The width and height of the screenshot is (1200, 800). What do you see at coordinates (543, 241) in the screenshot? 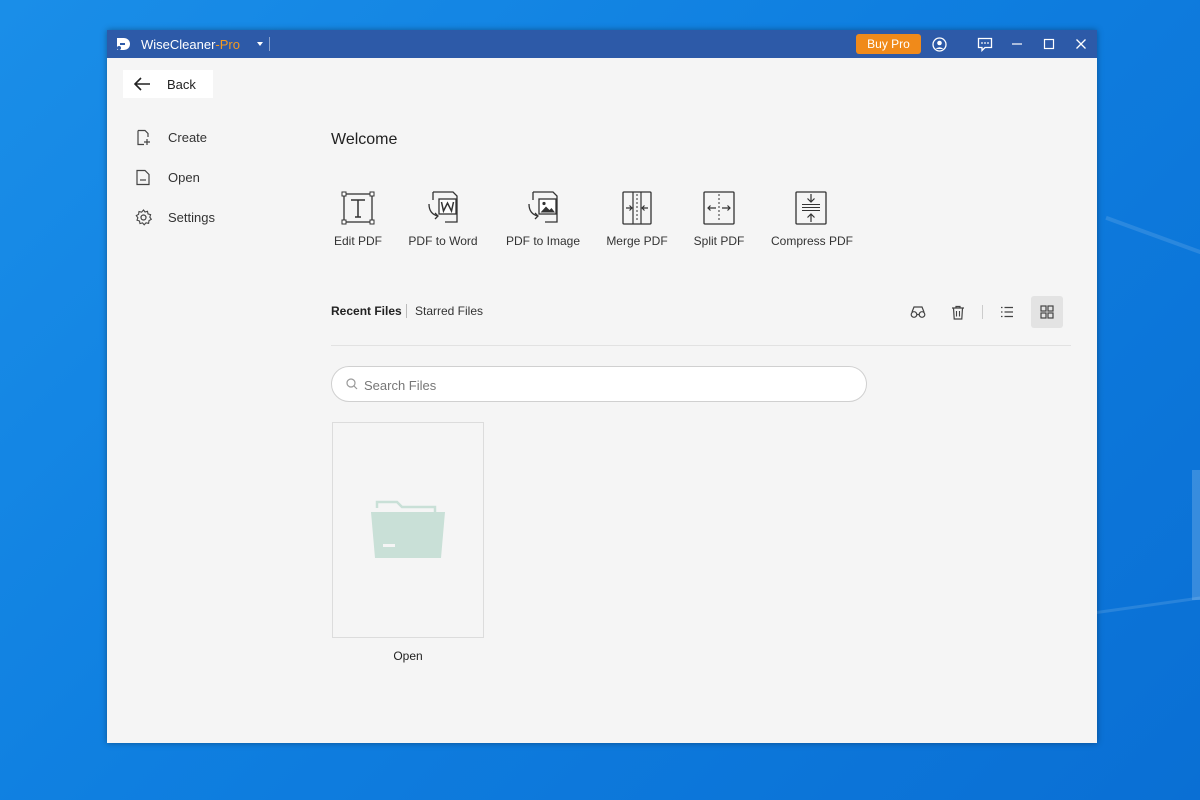
I see `tool-label: PDF to Image` at bounding box center [543, 241].